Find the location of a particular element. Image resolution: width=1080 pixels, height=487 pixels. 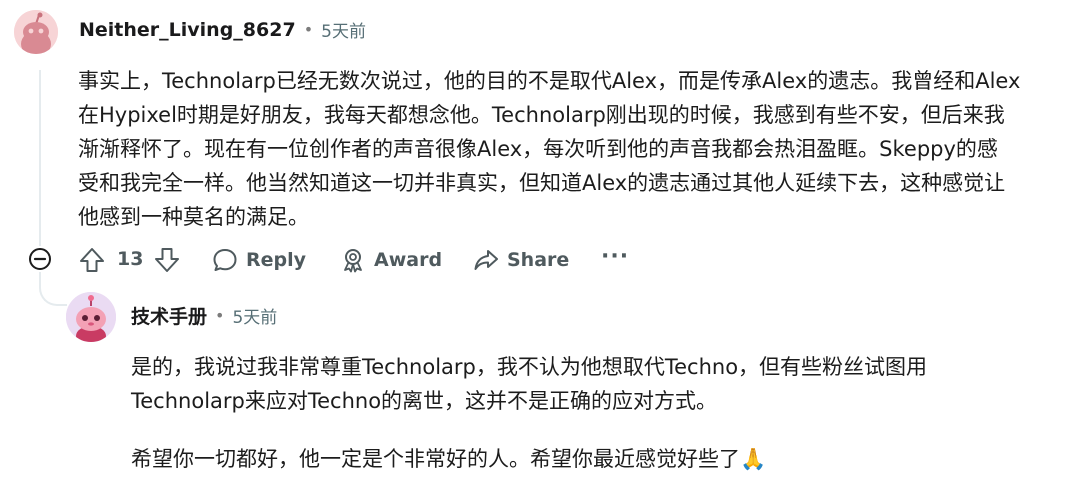

downvote-button is located at coordinates (167, 262).